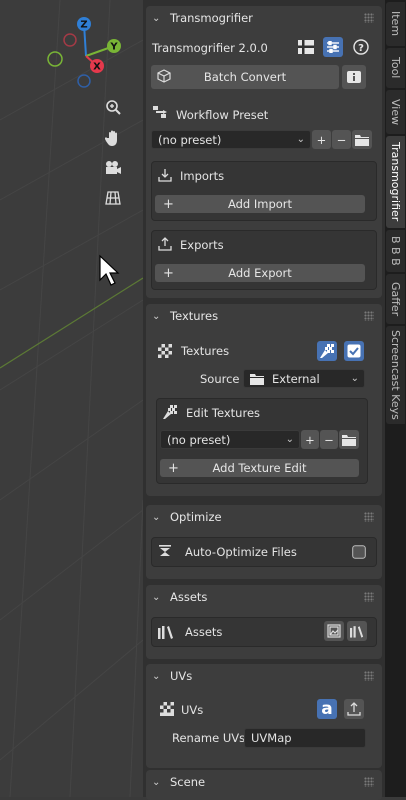 The height and width of the screenshot is (800, 406). Describe the element at coordinates (164, 76) in the screenshot. I see `box-icon` at that location.